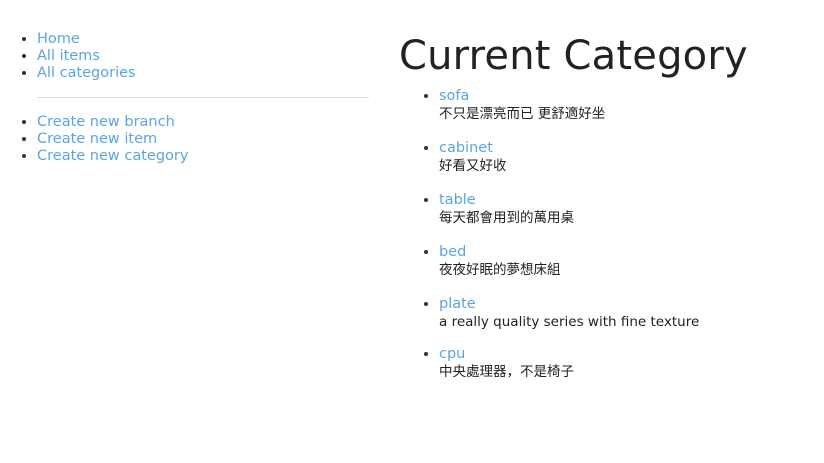 The width and height of the screenshot is (824, 463). I want to click on all-items-link: All items, so click(68, 56).